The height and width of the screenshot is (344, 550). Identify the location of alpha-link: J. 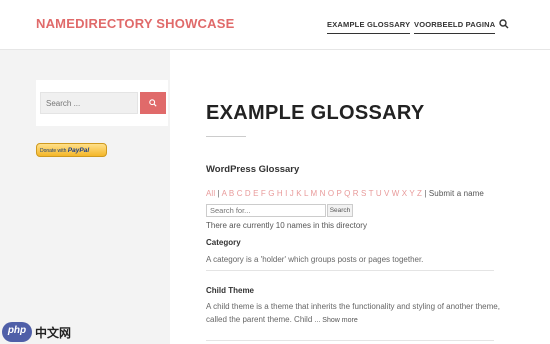
(292, 193).